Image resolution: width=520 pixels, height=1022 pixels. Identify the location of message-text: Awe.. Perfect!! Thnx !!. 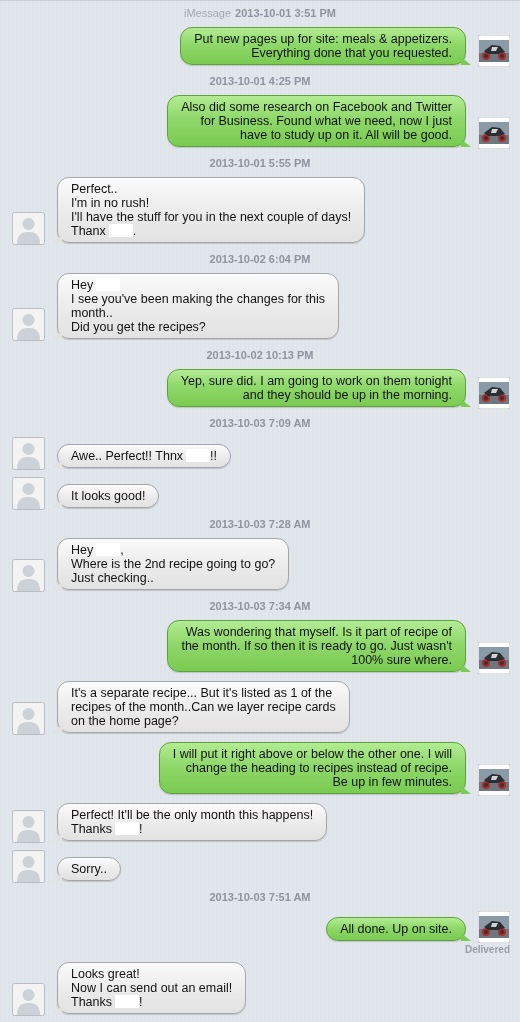
(144, 456).